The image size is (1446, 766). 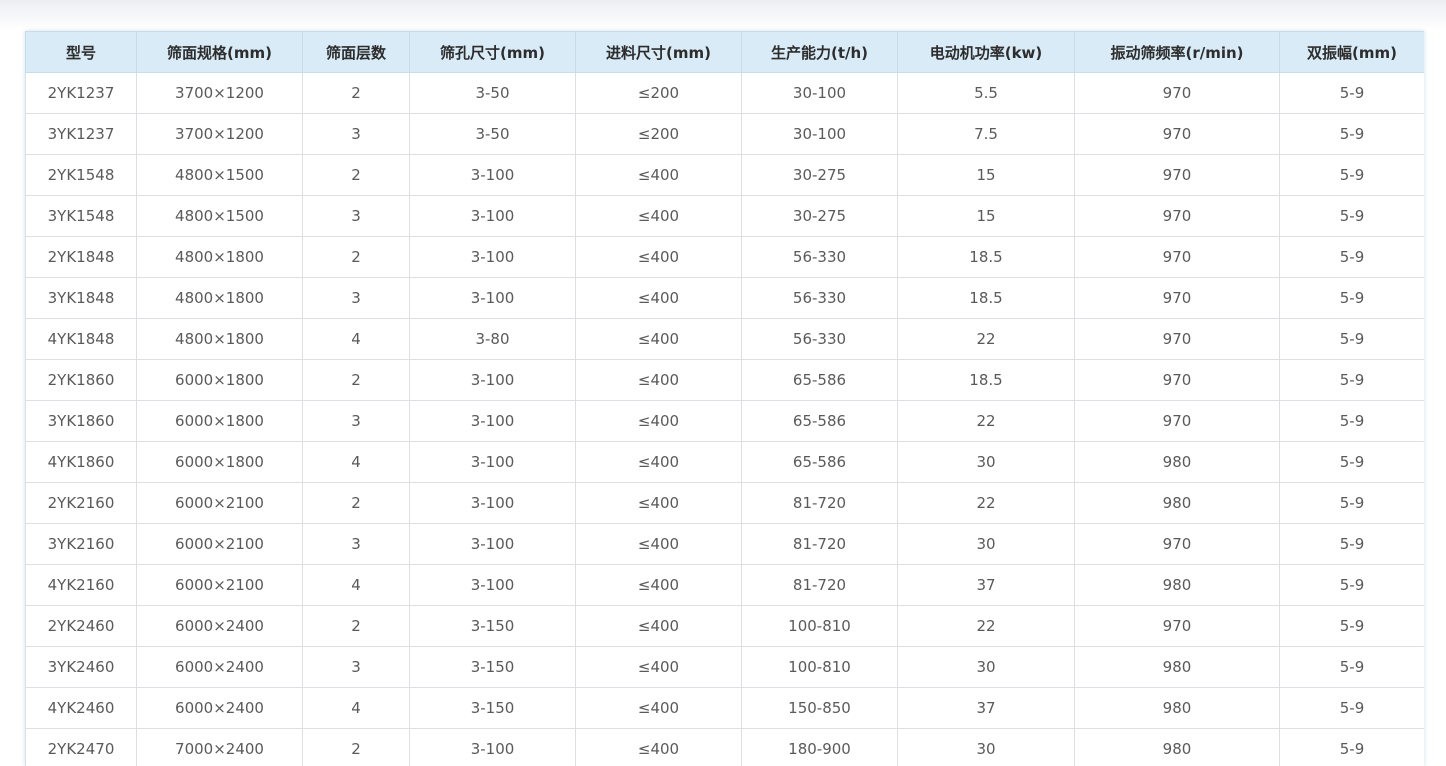 What do you see at coordinates (986, 708) in the screenshot?
I see `cell-motor-power: 37` at bounding box center [986, 708].